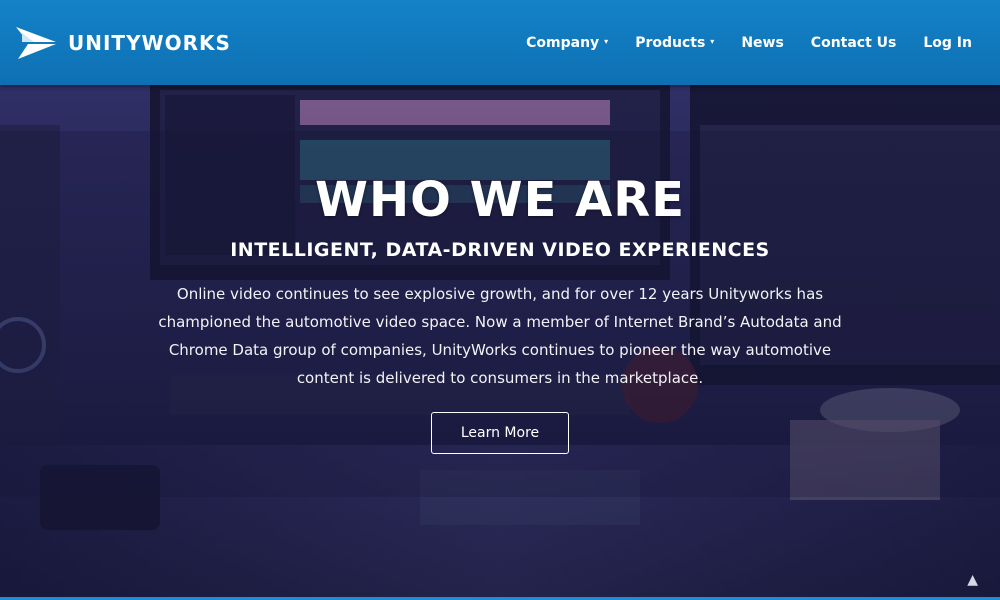  What do you see at coordinates (149, 42) in the screenshot?
I see `brand-name: UNITYWORKS` at bounding box center [149, 42].